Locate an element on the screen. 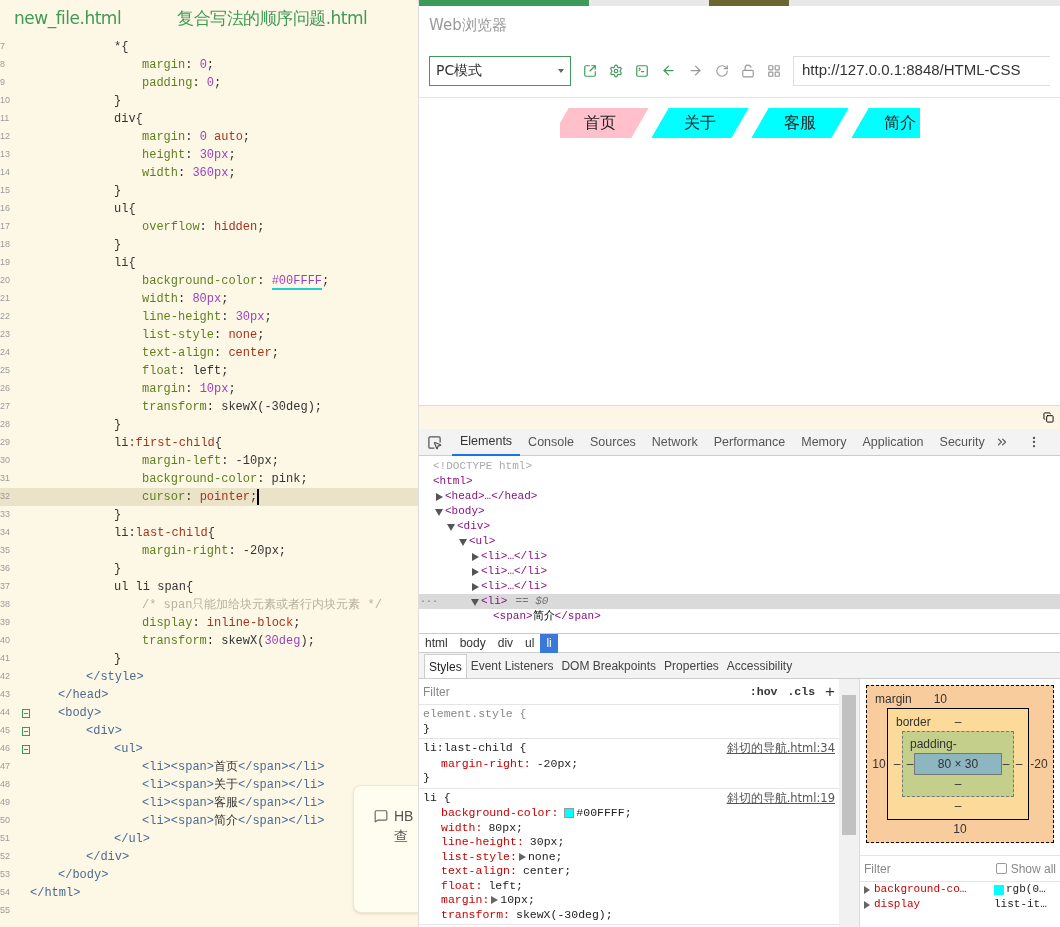 The height and width of the screenshot is (927, 1060). back-icon is located at coordinates (668, 70).